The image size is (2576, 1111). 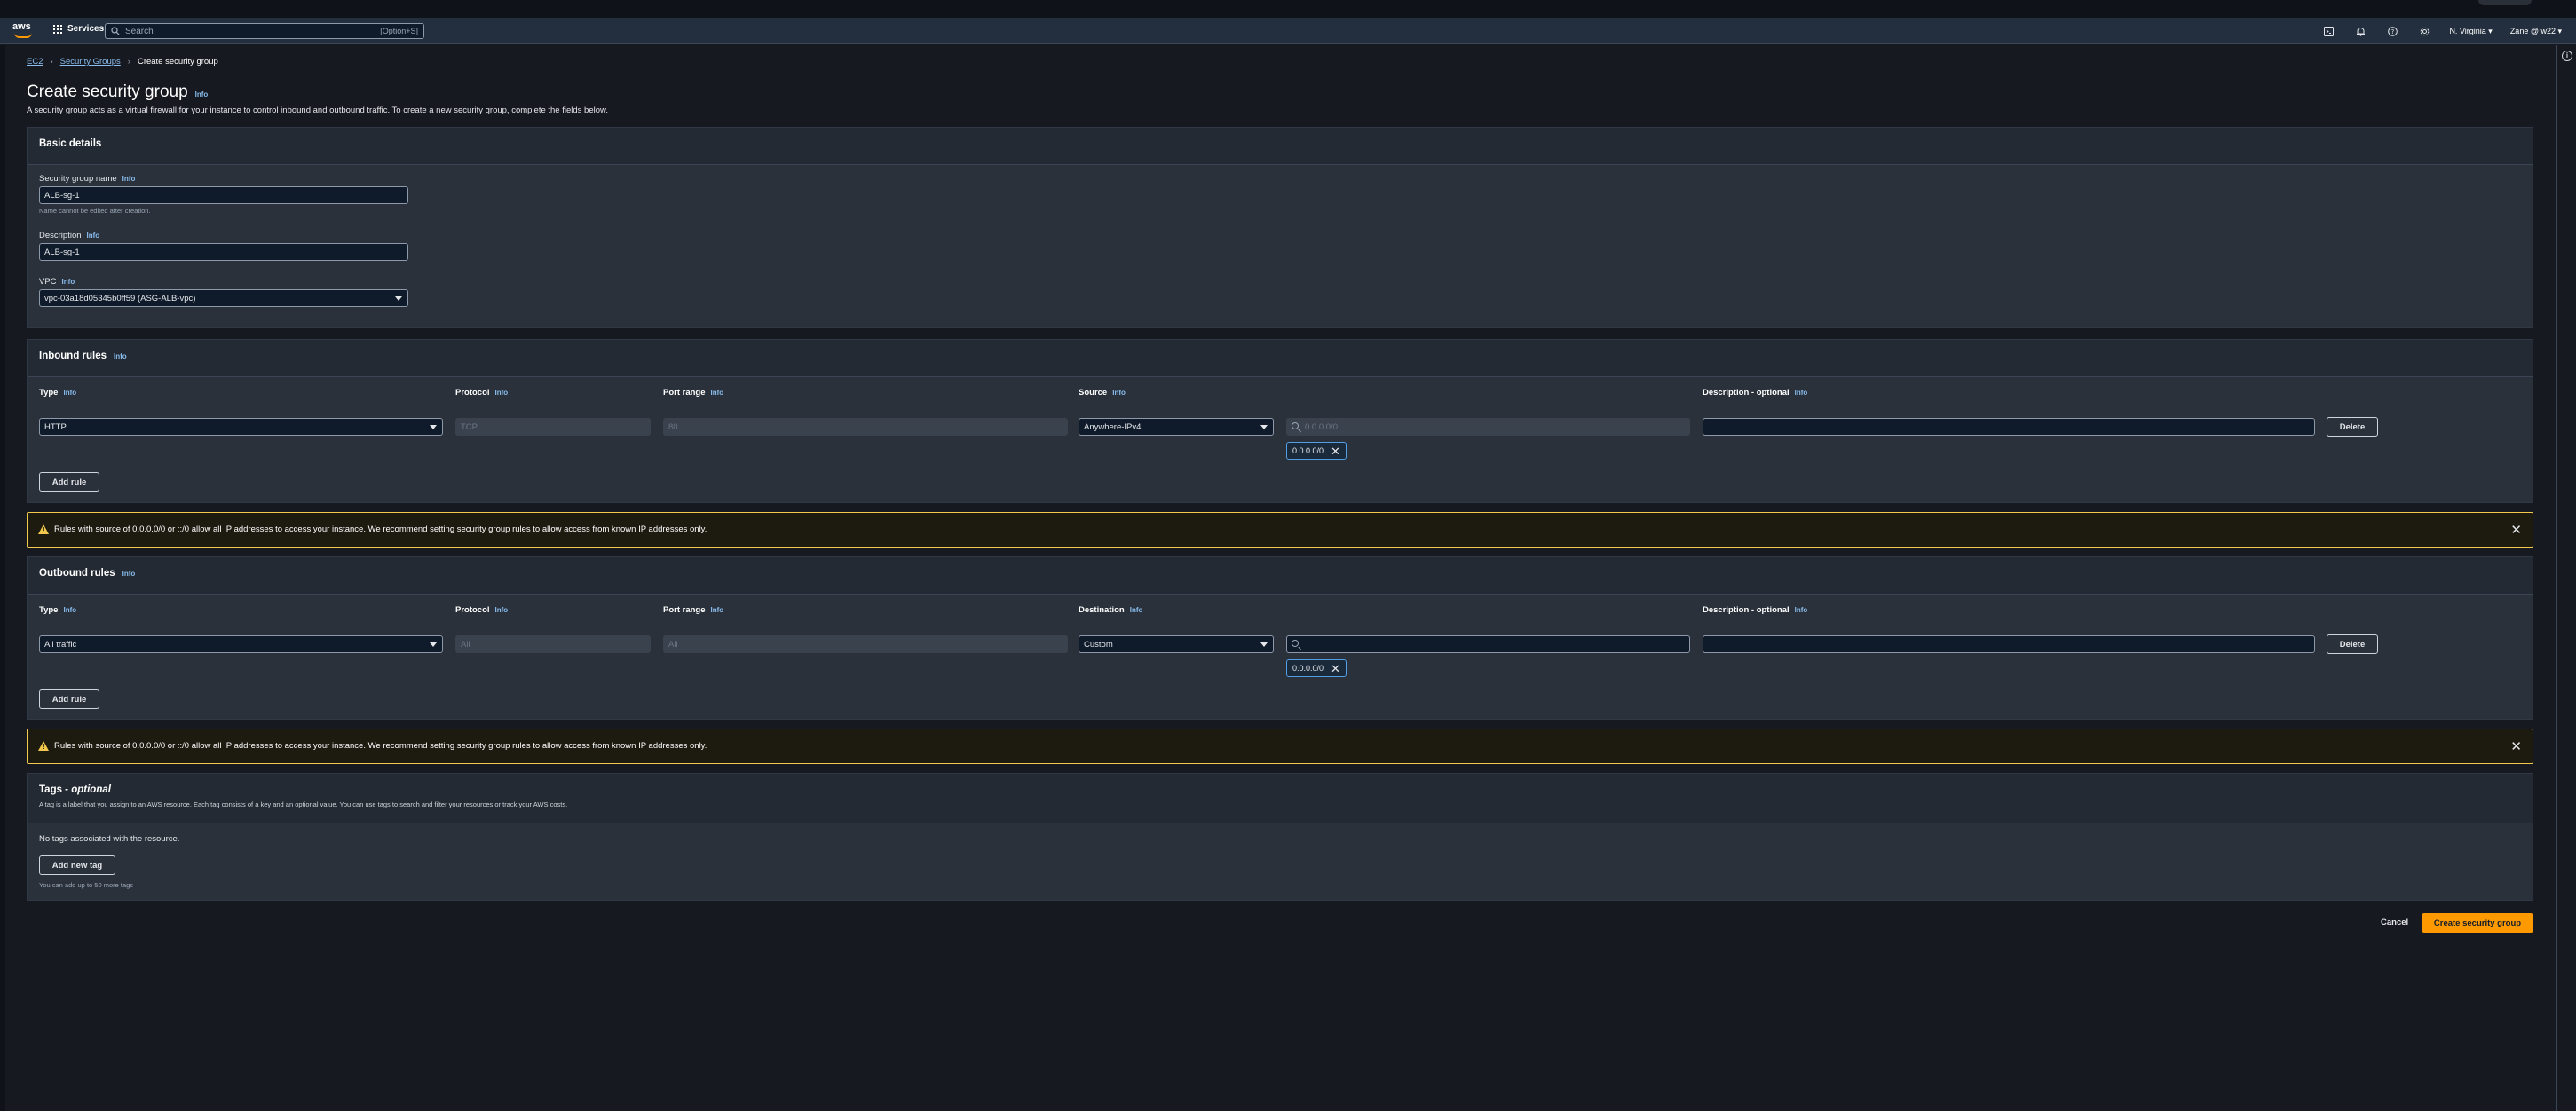 What do you see at coordinates (2470, 32) in the screenshot?
I see `region-selector: N. Virginia ▾` at bounding box center [2470, 32].